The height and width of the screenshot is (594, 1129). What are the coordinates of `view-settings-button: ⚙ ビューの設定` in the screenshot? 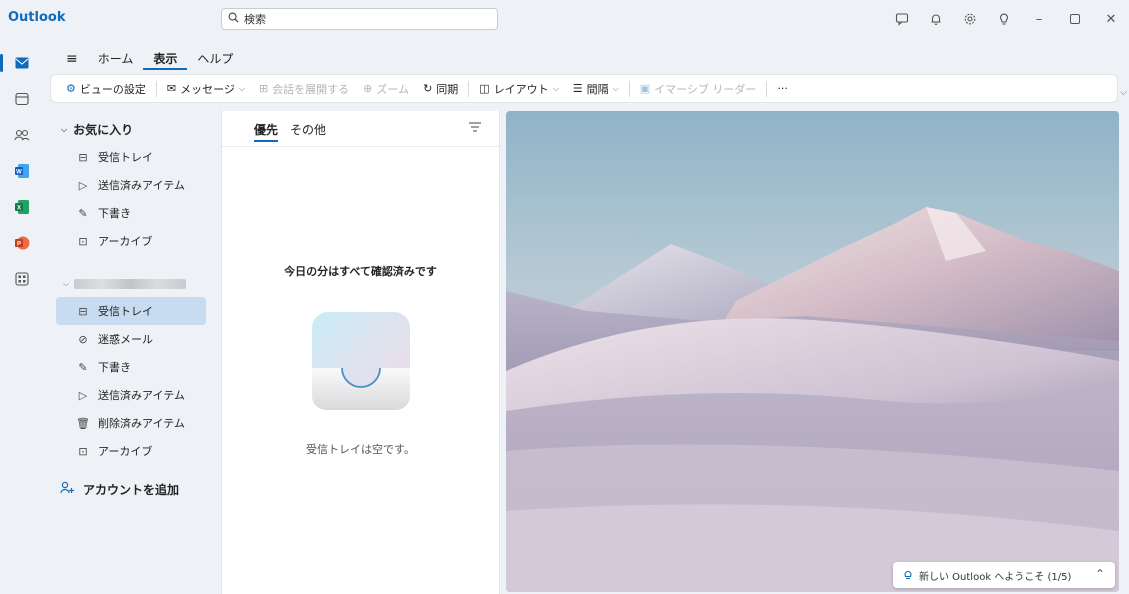 It's located at (106, 89).